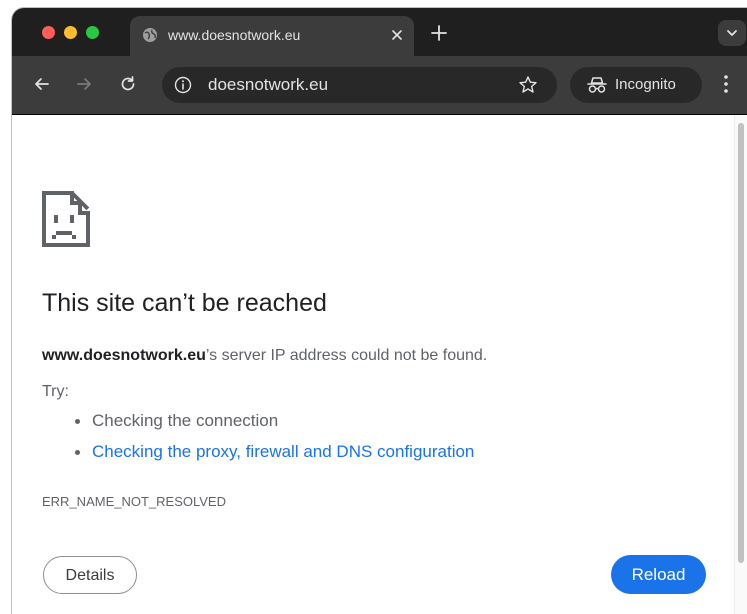 This screenshot has height=614, width=747. Describe the element at coordinates (658, 574) in the screenshot. I see `reload-button: Reload` at that location.